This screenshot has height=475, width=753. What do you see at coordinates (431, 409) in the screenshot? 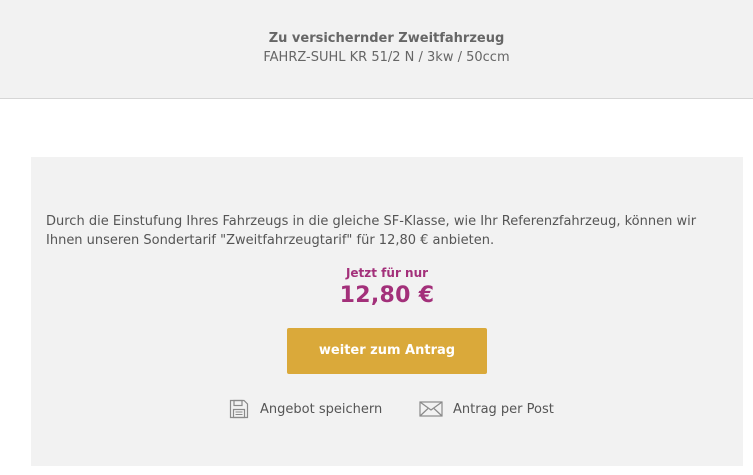
I see `envelope-icon` at bounding box center [431, 409].